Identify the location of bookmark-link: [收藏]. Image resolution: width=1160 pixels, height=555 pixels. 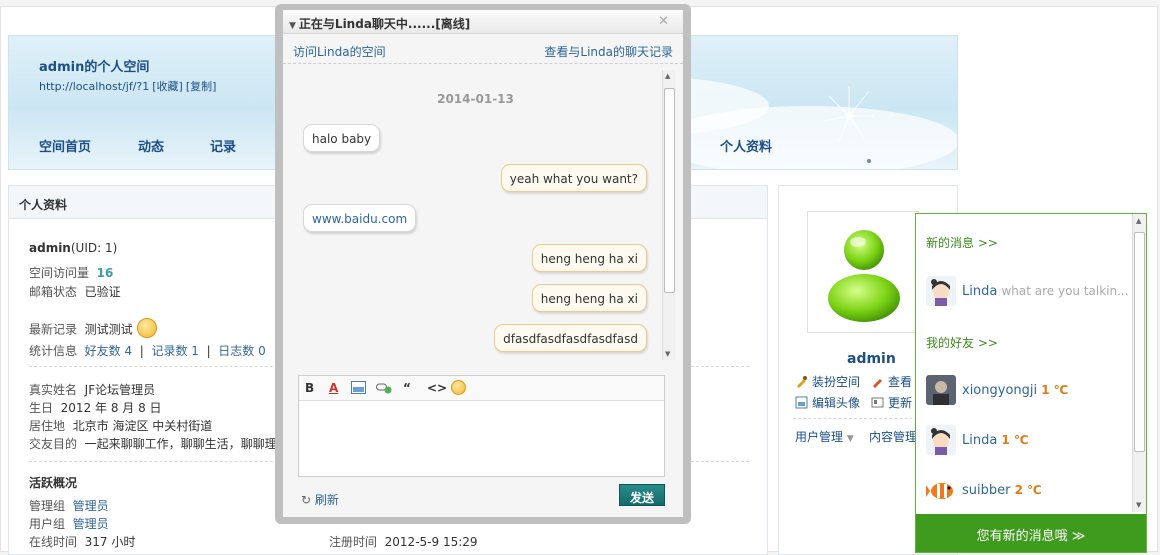
(167, 86).